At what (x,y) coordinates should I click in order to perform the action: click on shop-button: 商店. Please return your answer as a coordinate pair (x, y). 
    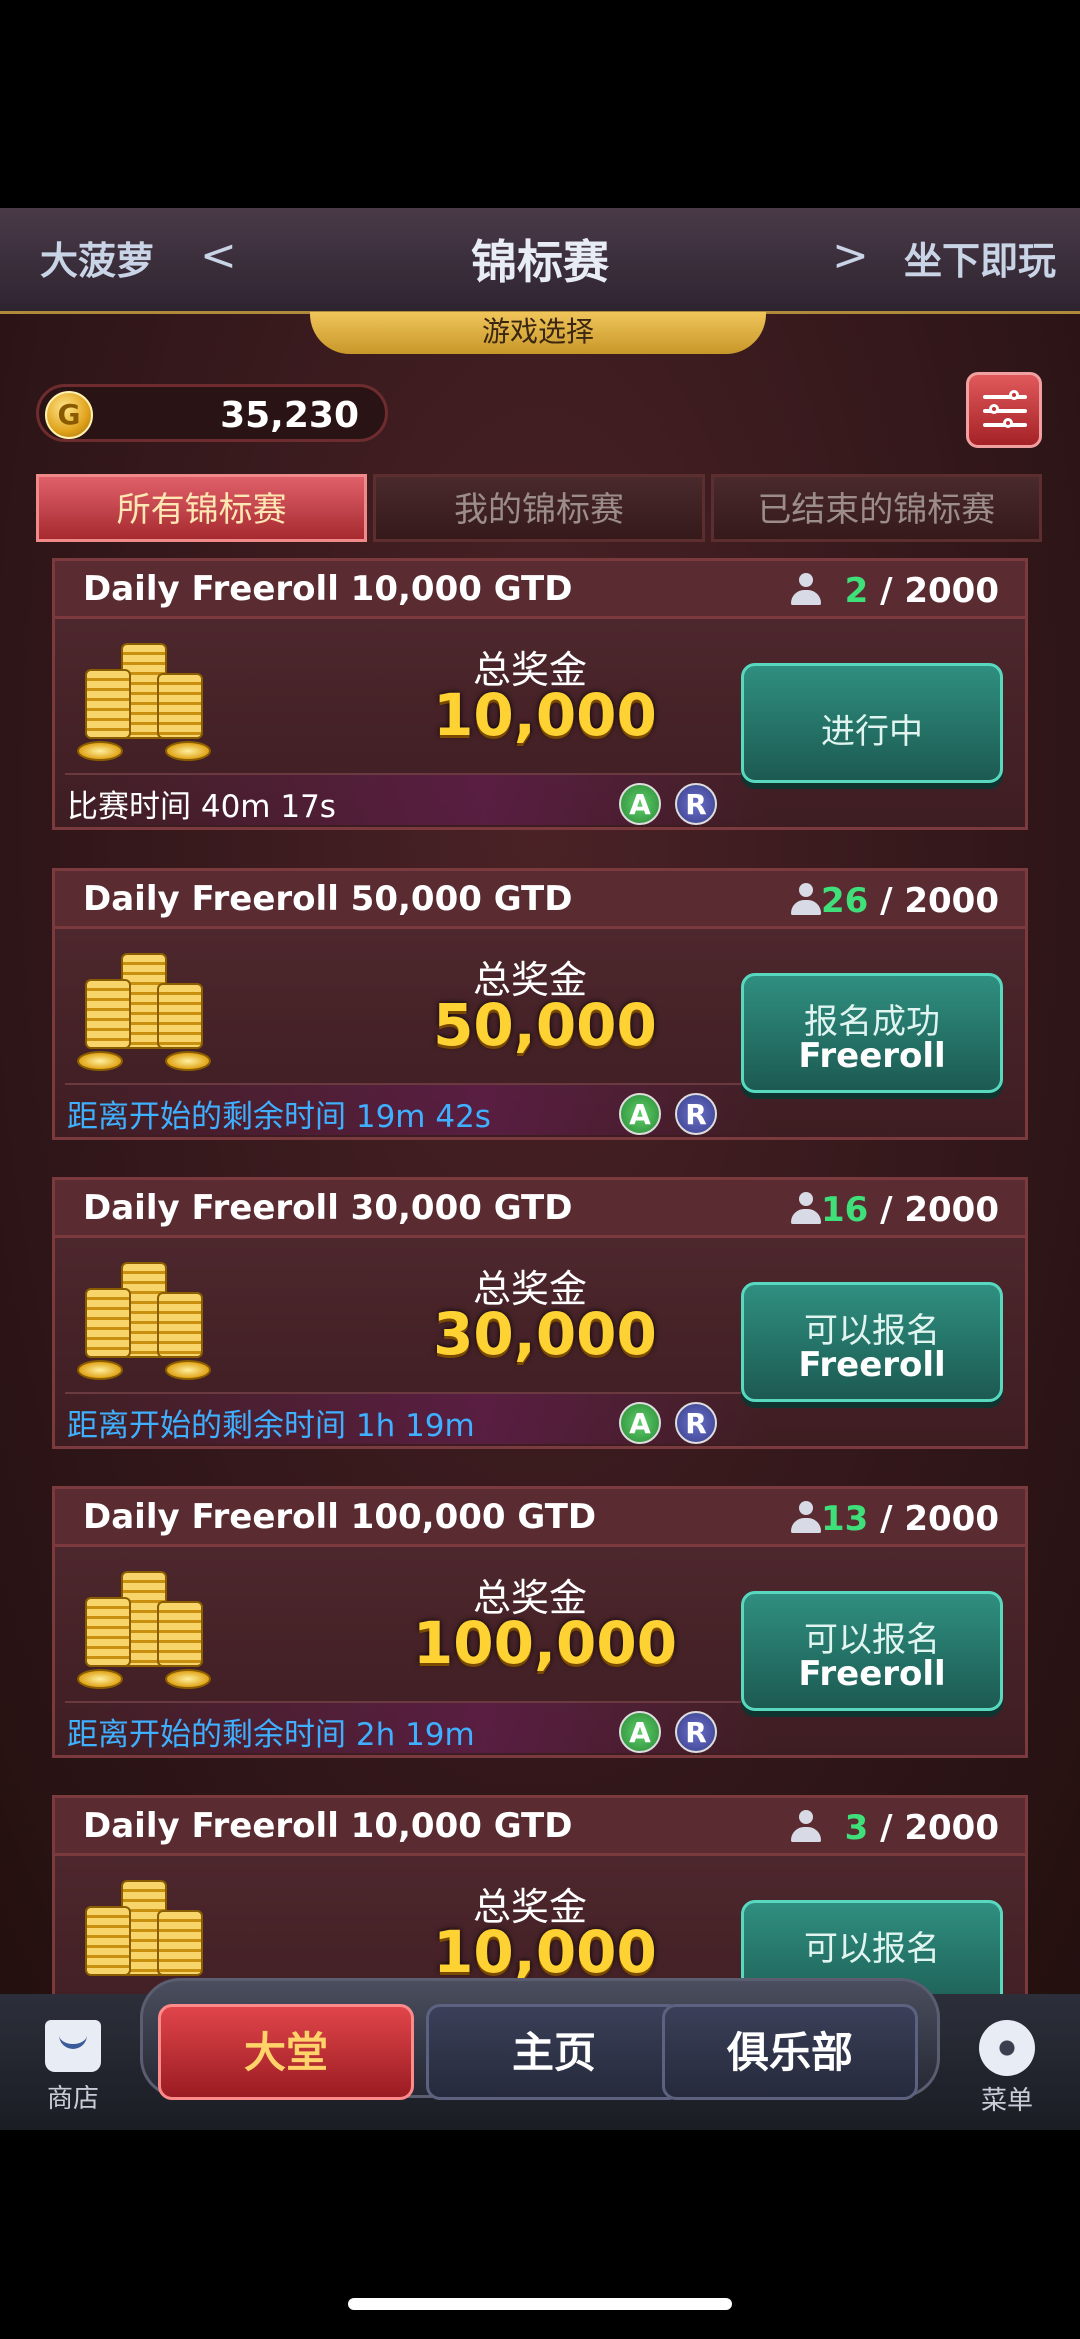
    Looking at the image, I should click on (73, 2067).